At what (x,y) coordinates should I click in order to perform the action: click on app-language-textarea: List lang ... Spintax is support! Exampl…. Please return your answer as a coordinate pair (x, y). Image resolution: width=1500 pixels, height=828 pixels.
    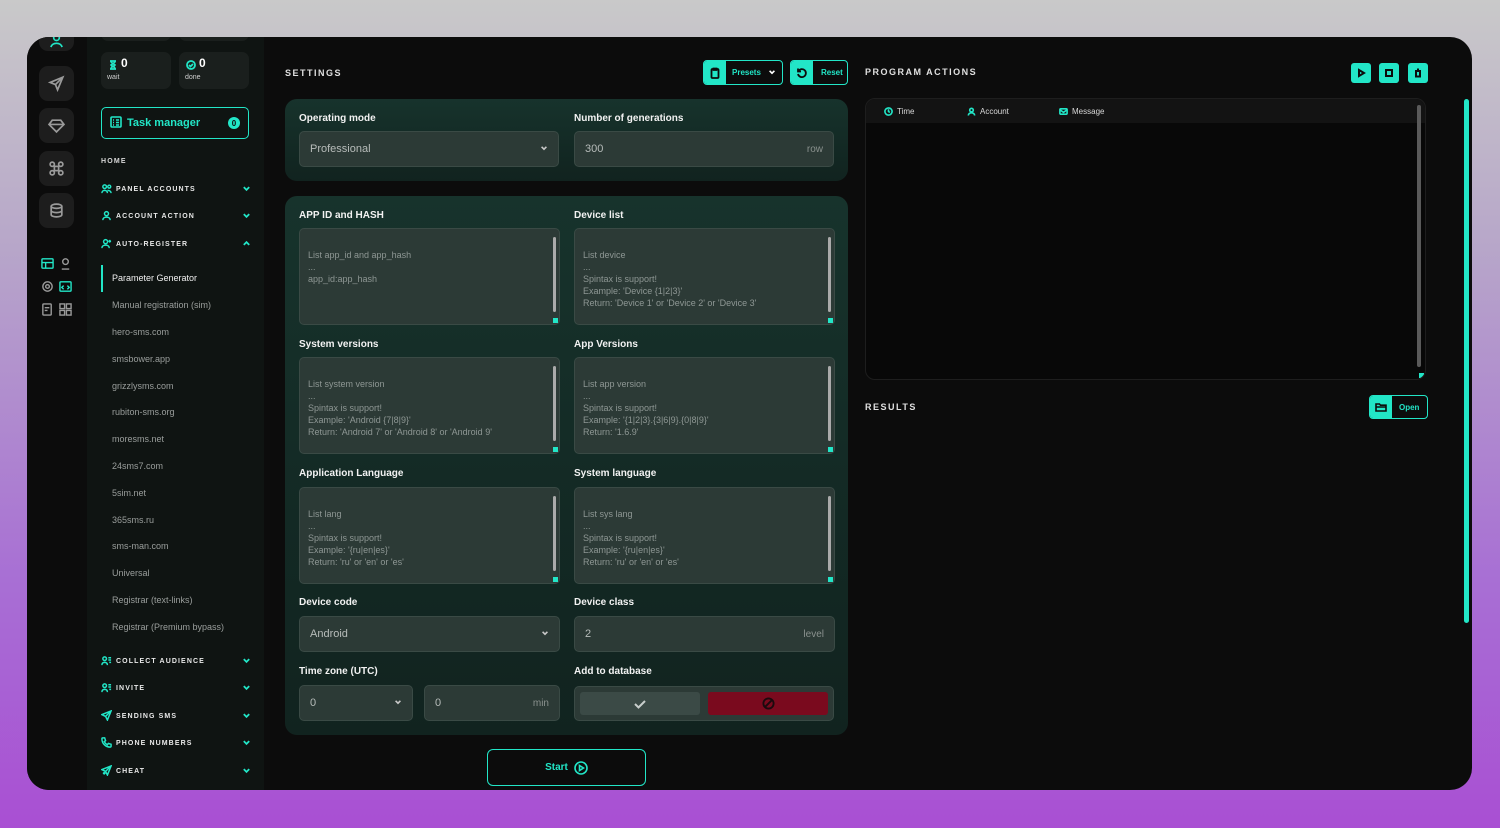
    Looking at the image, I should click on (429, 535).